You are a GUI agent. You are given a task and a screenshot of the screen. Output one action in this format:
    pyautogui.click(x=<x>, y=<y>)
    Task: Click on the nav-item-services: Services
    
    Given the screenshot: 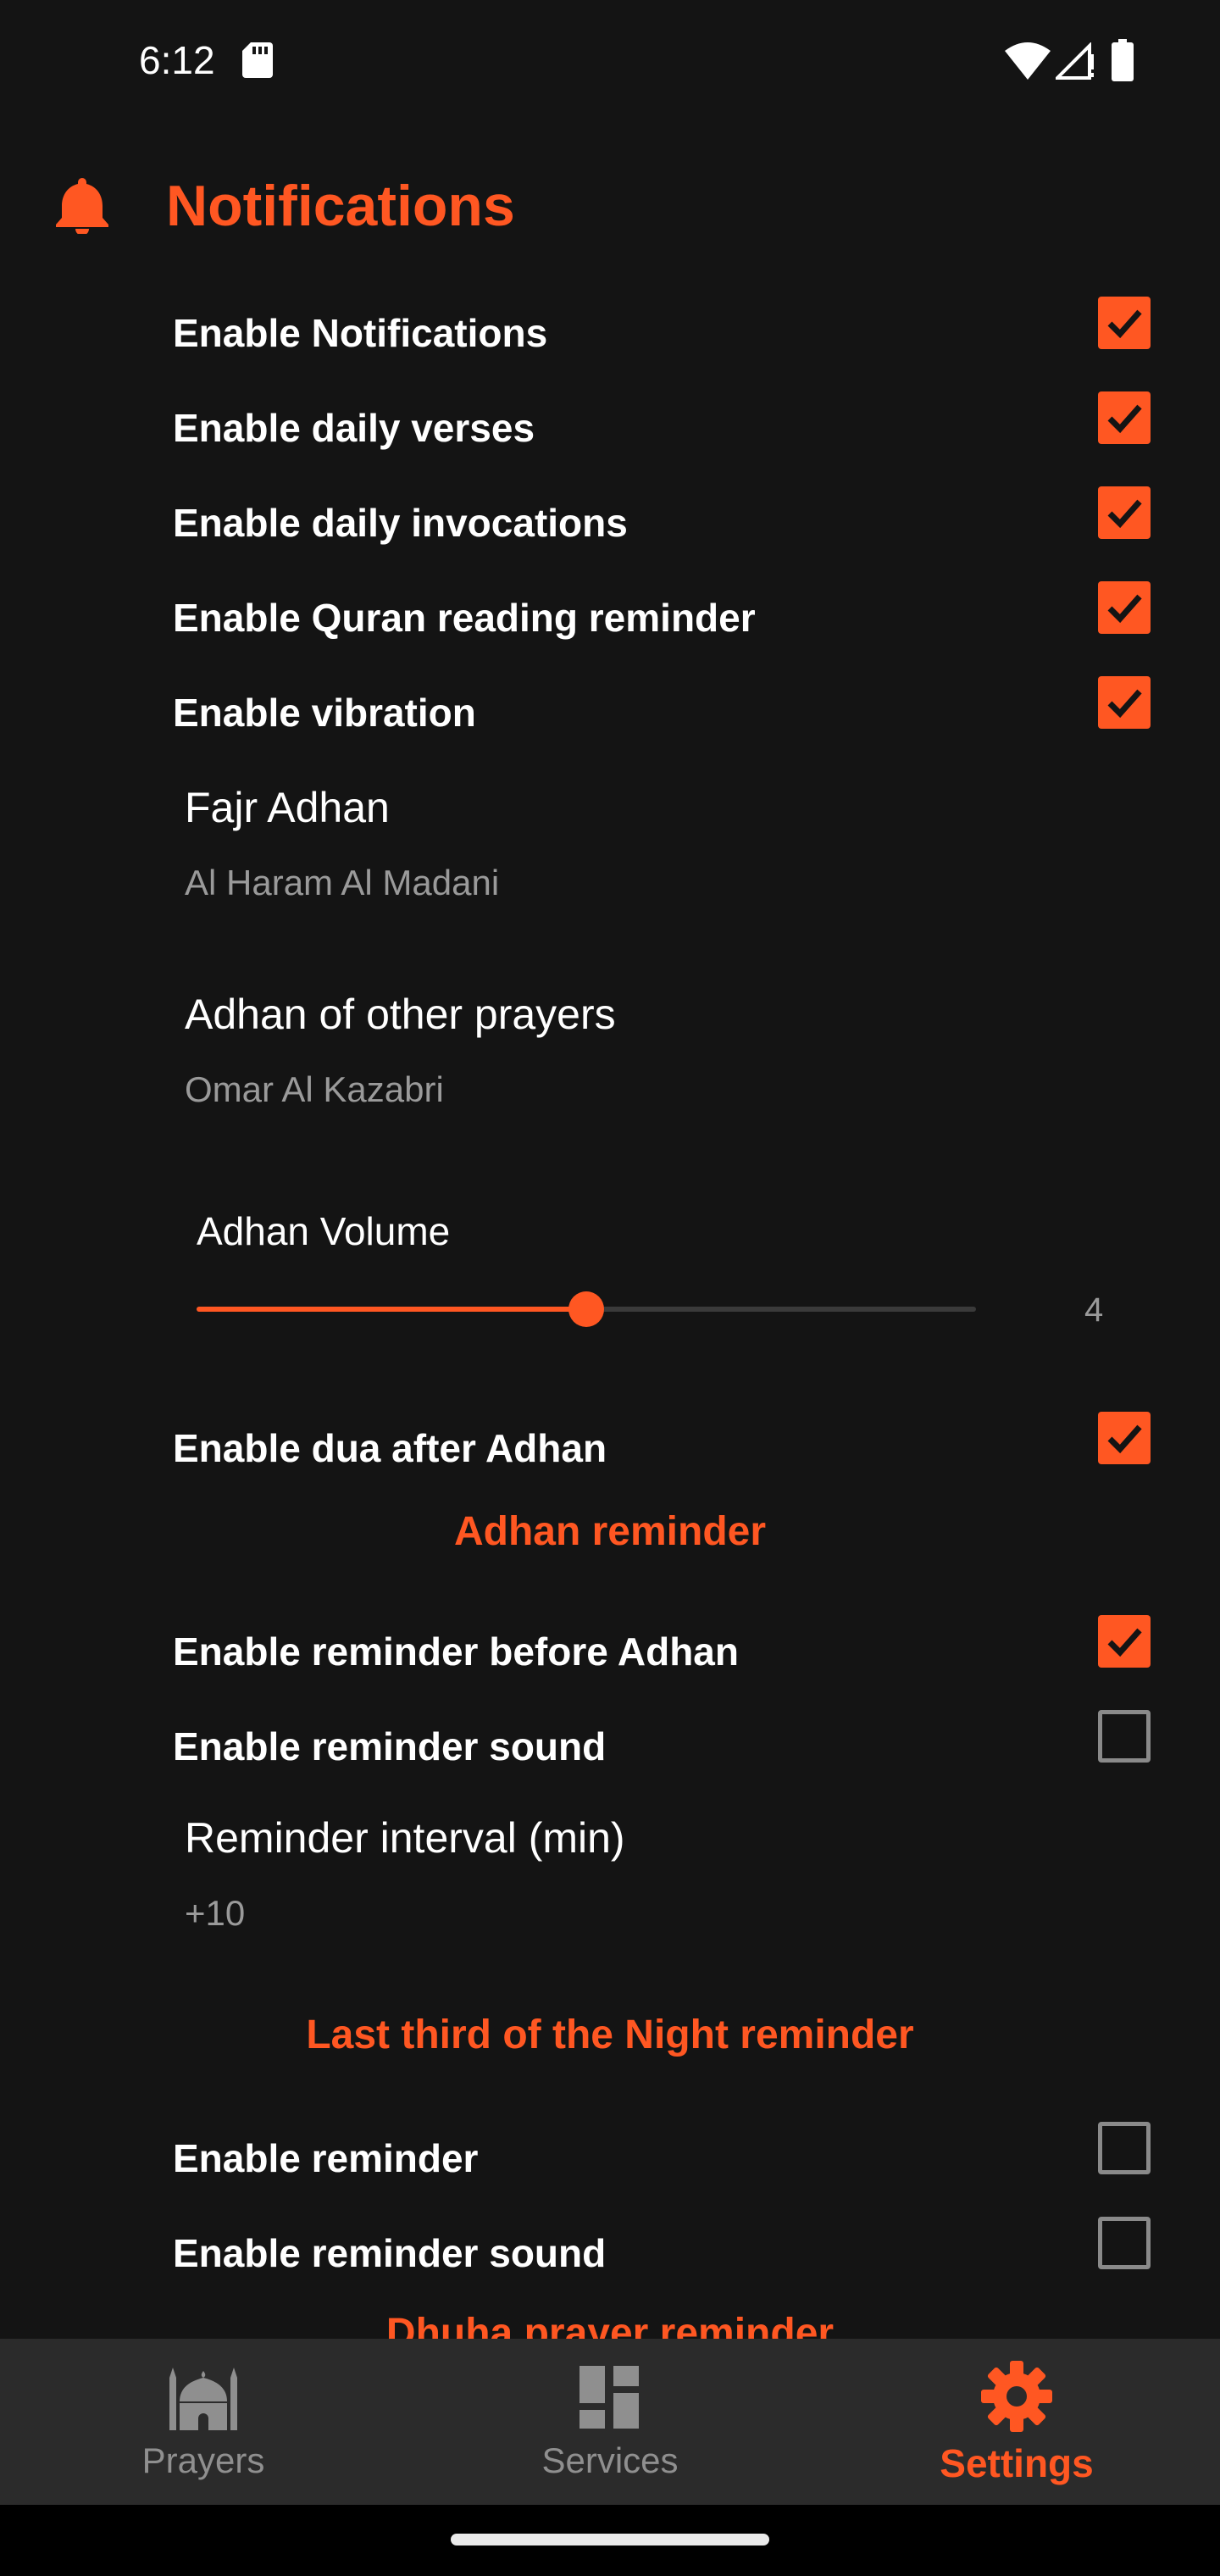 What is the action you would take?
    pyautogui.click(x=610, y=2422)
    